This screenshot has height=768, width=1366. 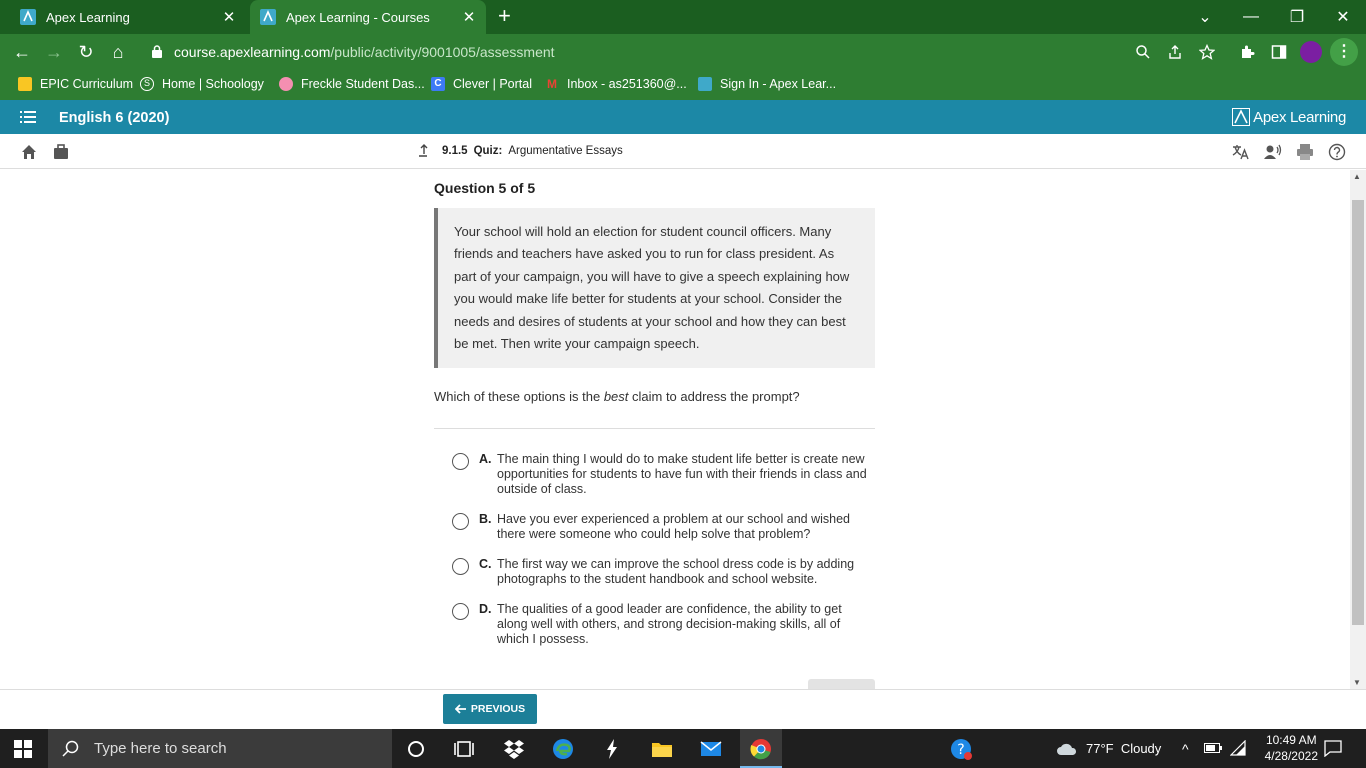 What do you see at coordinates (147, 84) in the screenshot?
I see `schoology-icon: S` at bounding box center [147, 84].